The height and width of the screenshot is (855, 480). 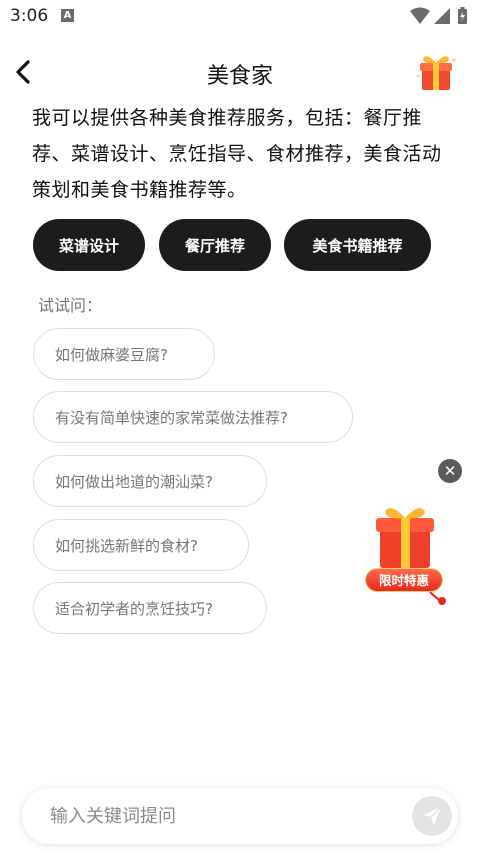 What do you see at coordinates (150, 481) in the screenshot?
I see `suggestion-item: 如何做出地道的潮汕菜?` at bounding box center [150, 481].